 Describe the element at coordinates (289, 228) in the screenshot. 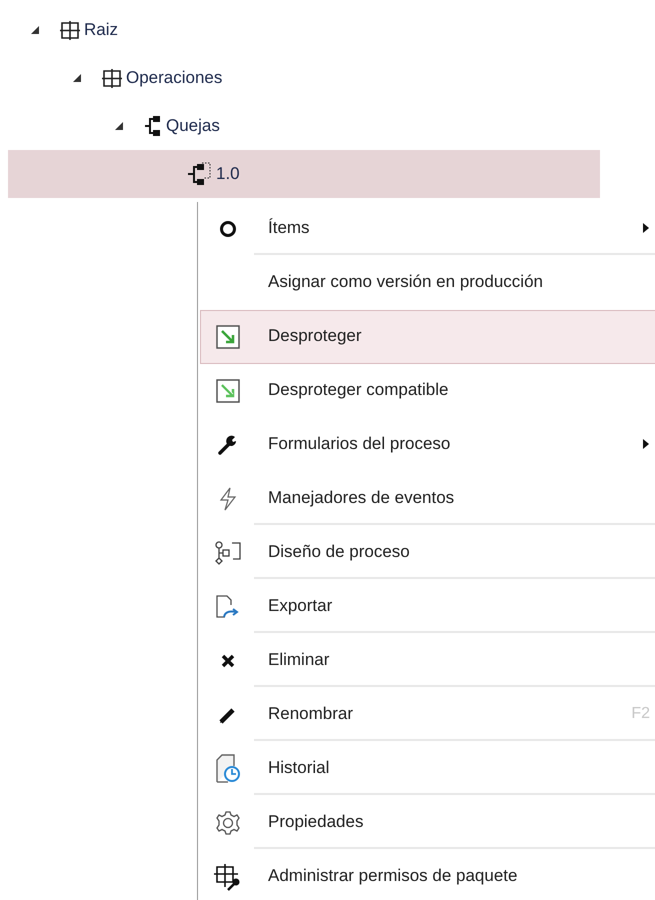

I see `menu-item-label: Ítems` at that location.